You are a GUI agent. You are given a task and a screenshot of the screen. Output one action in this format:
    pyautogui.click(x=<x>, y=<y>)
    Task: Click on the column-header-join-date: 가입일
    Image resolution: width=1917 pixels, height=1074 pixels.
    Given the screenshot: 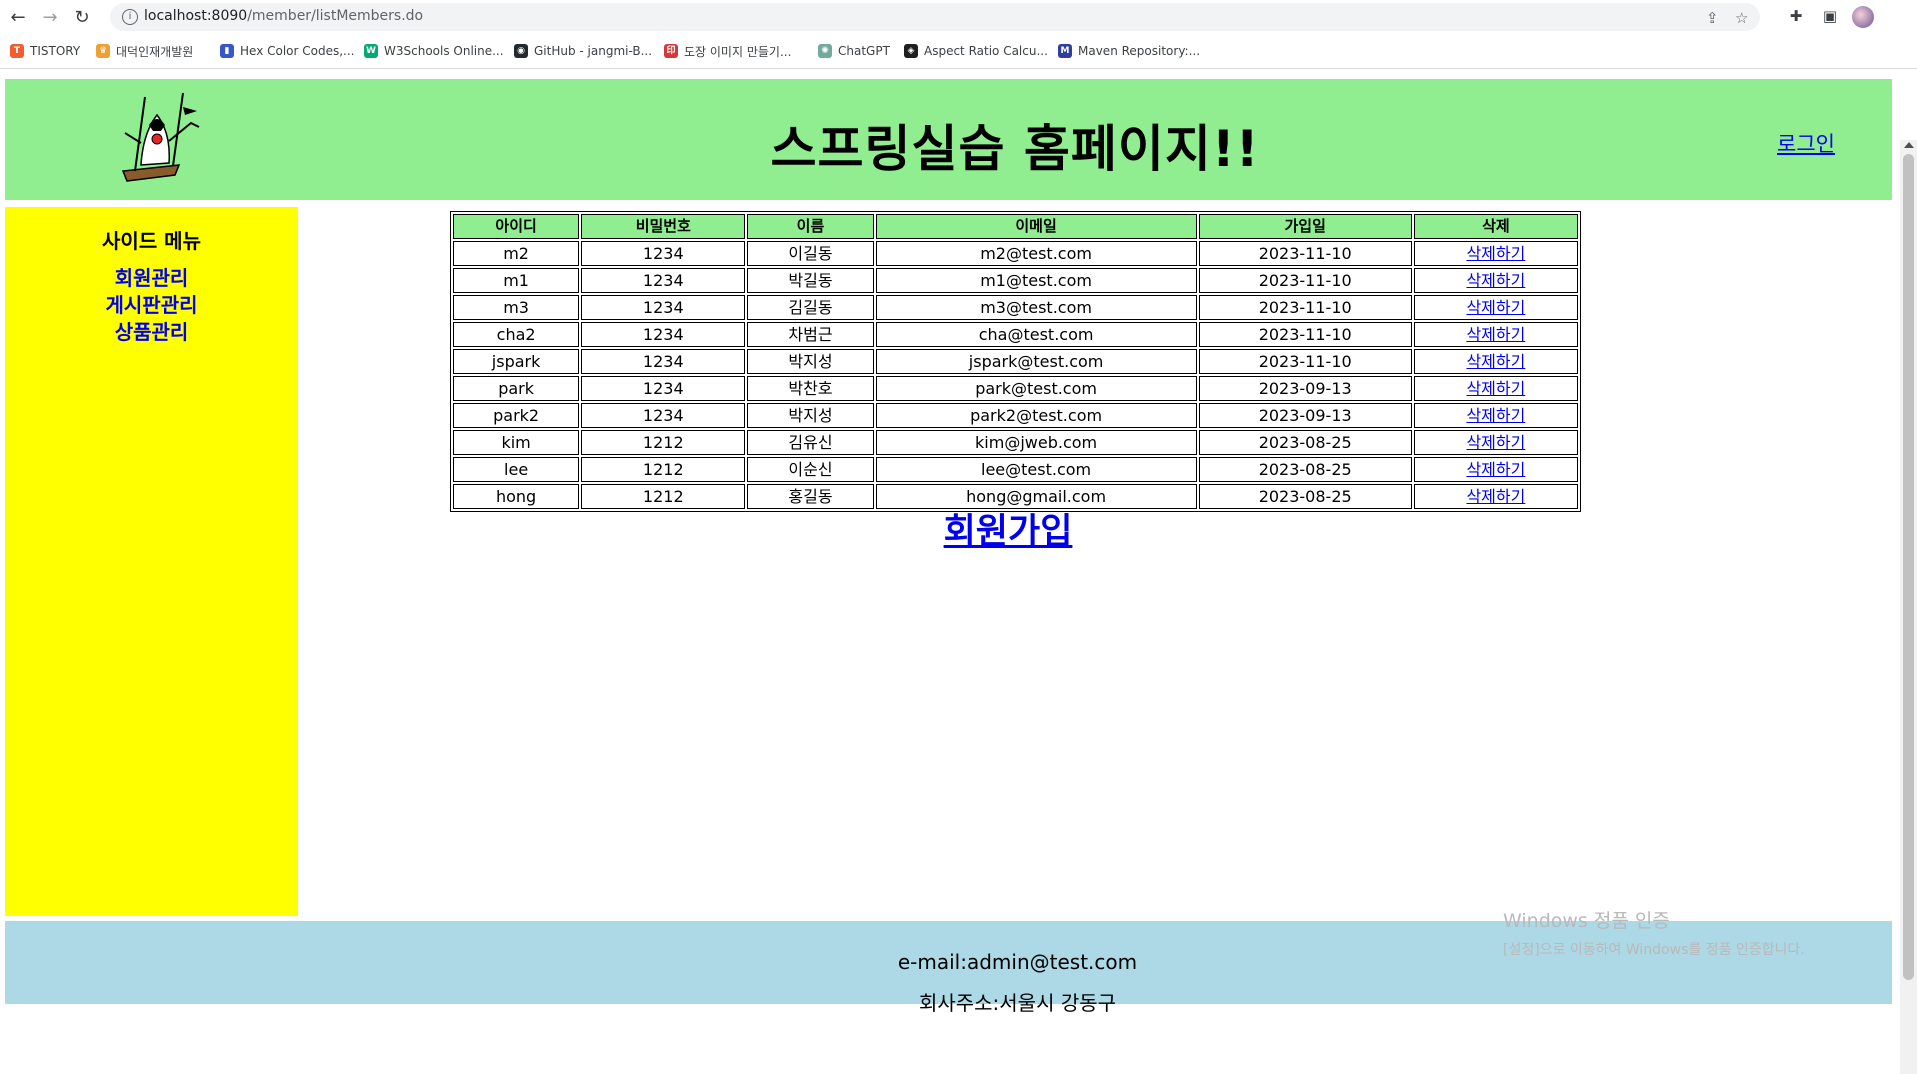 What is the action you would take?
    pyautogui.click(x=1305, y=226)
    